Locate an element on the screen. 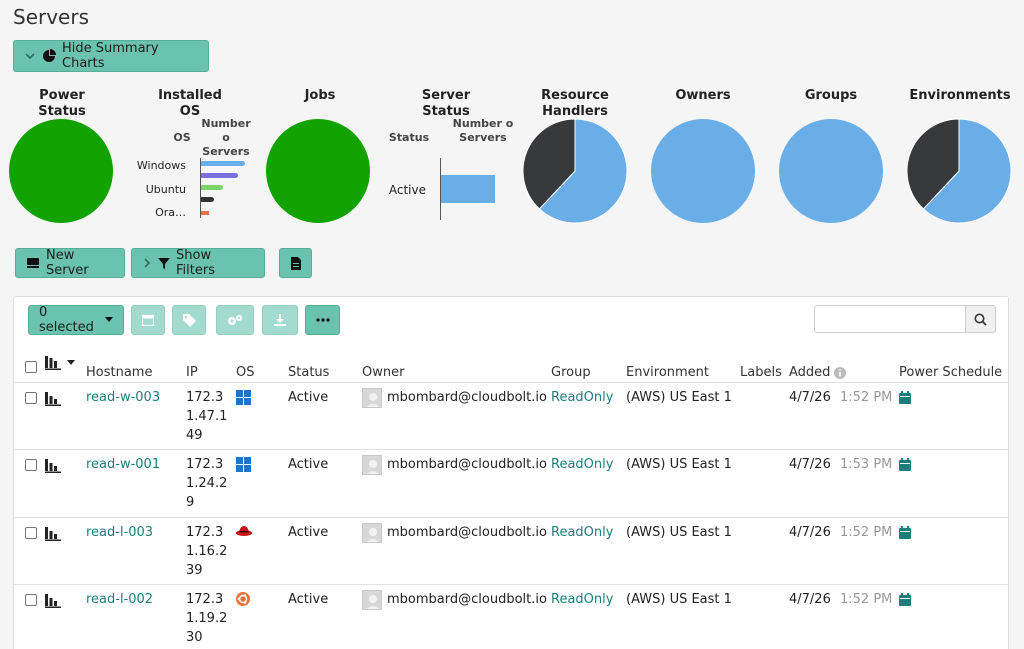 The width and height of the screenshot is (1024, 649). column-header-hostname: Hostname is located at coordinates (119, 372).